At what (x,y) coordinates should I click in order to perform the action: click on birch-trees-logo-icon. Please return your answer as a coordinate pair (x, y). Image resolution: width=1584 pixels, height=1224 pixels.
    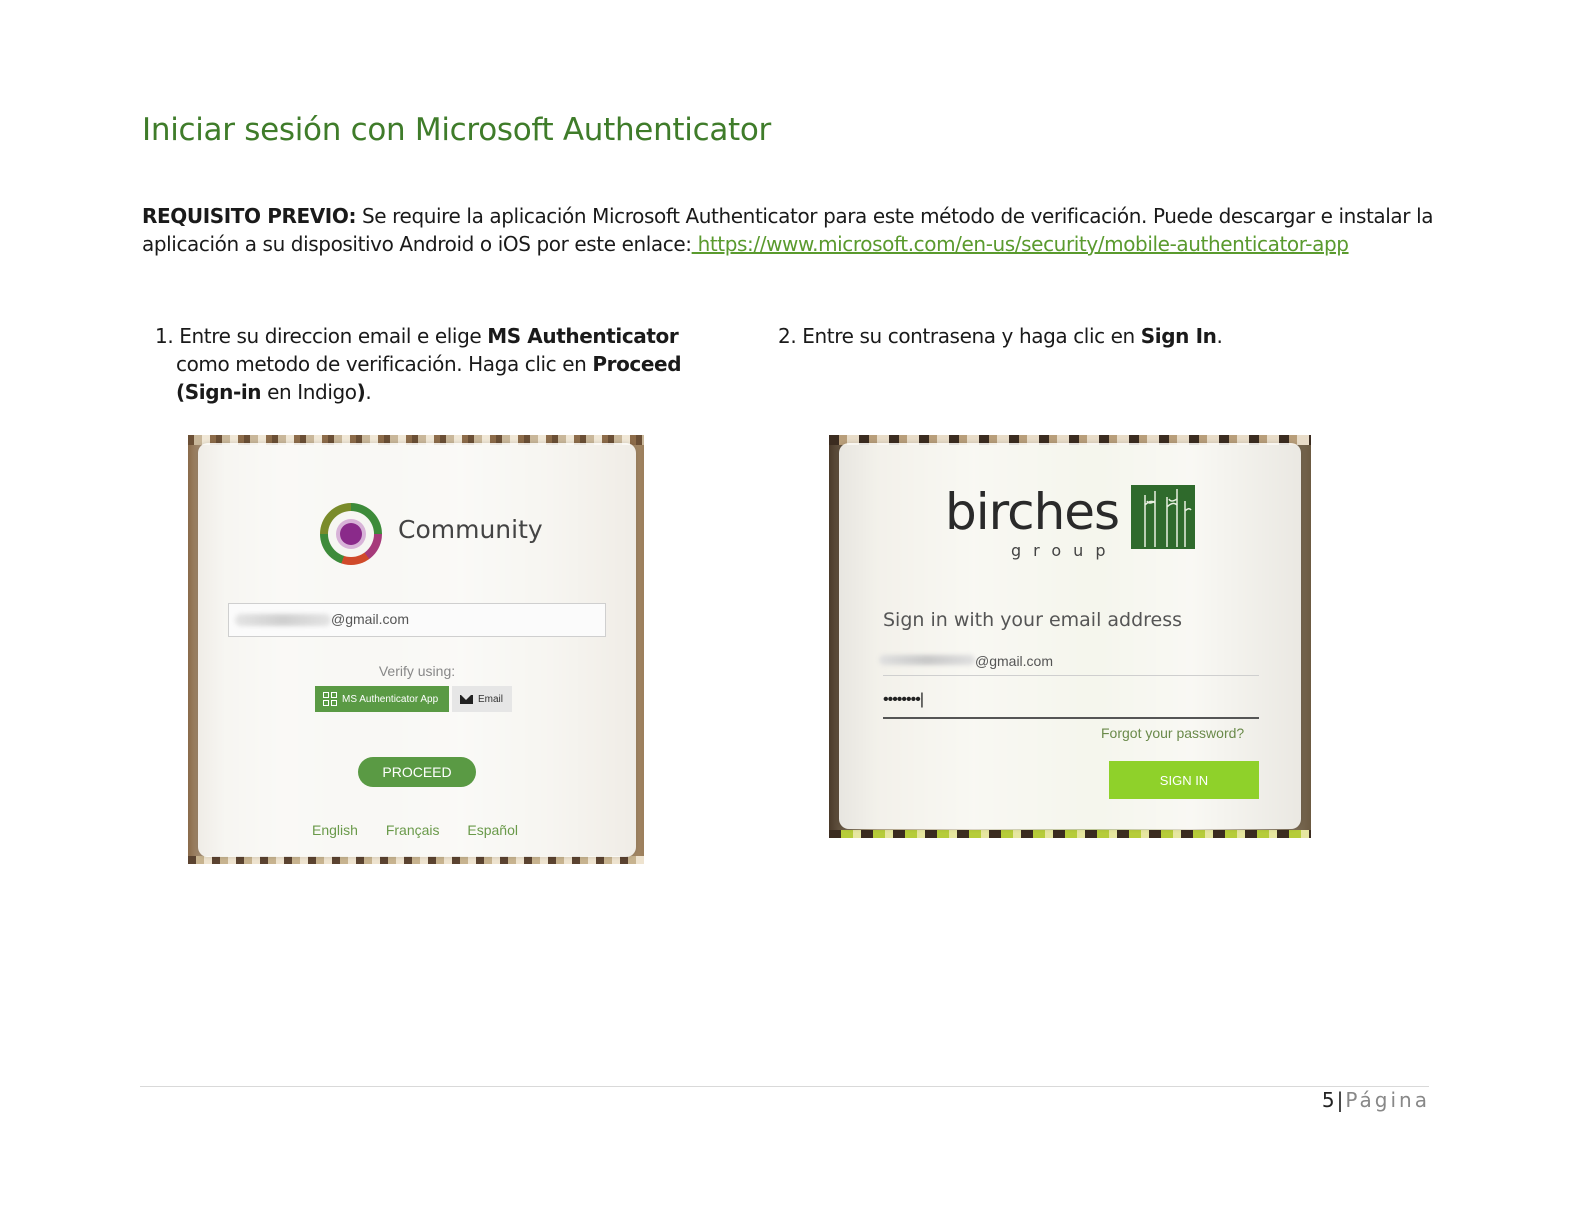
    Looking at the image, I should click on (1163, 517).